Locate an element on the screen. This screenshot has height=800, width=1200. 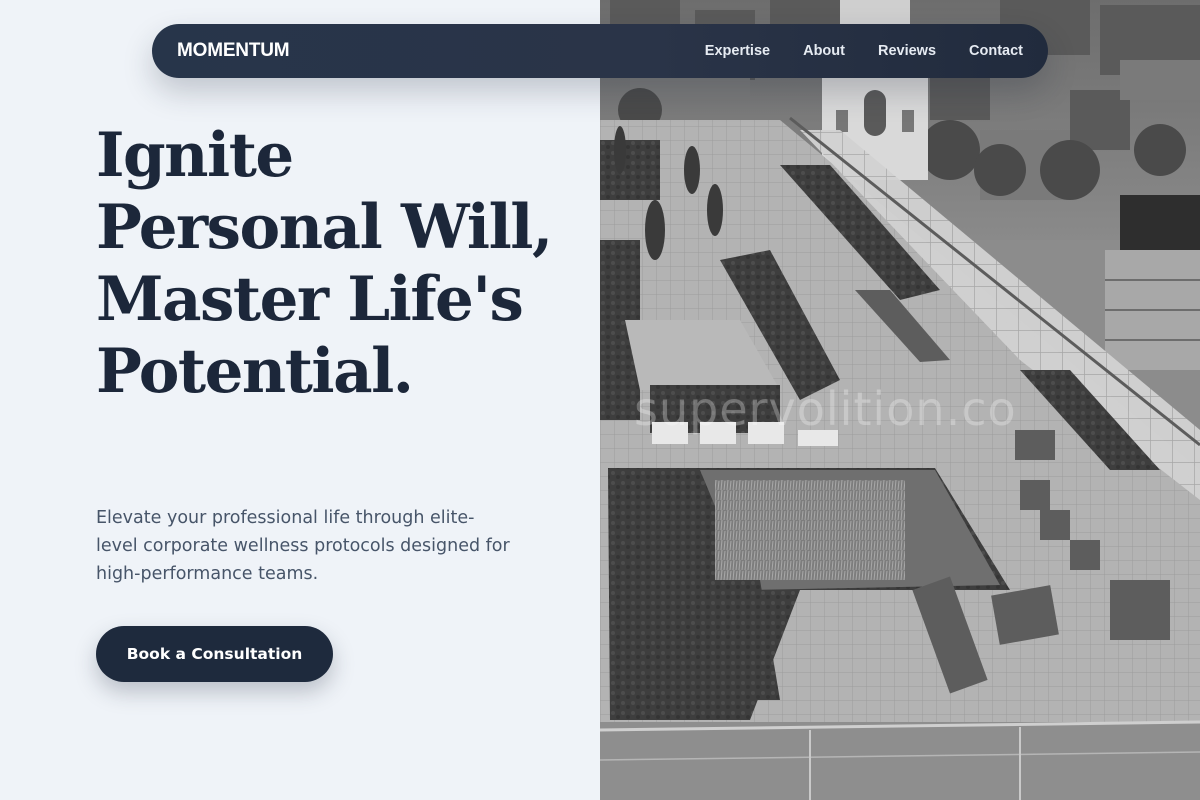
nav-link-expertise: Expertise is located at coordinates (737, 51).